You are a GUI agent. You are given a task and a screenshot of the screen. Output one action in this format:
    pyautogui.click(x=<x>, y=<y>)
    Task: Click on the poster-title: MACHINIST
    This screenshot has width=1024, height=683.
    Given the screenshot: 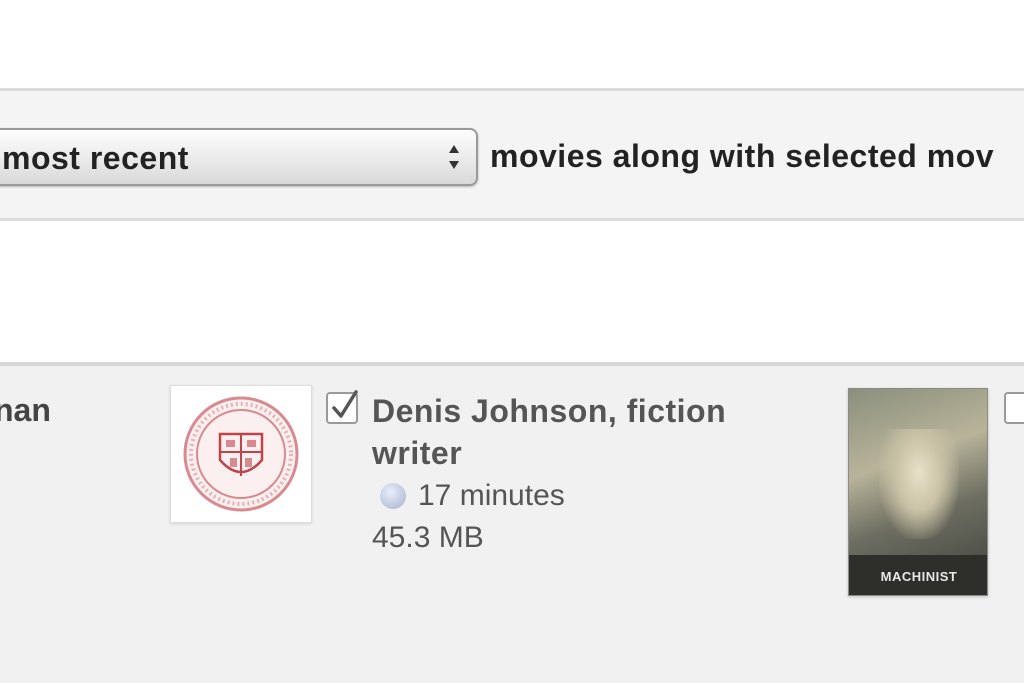 What is the action you would take?
    pyautogui.click(x=919, y=576)
    